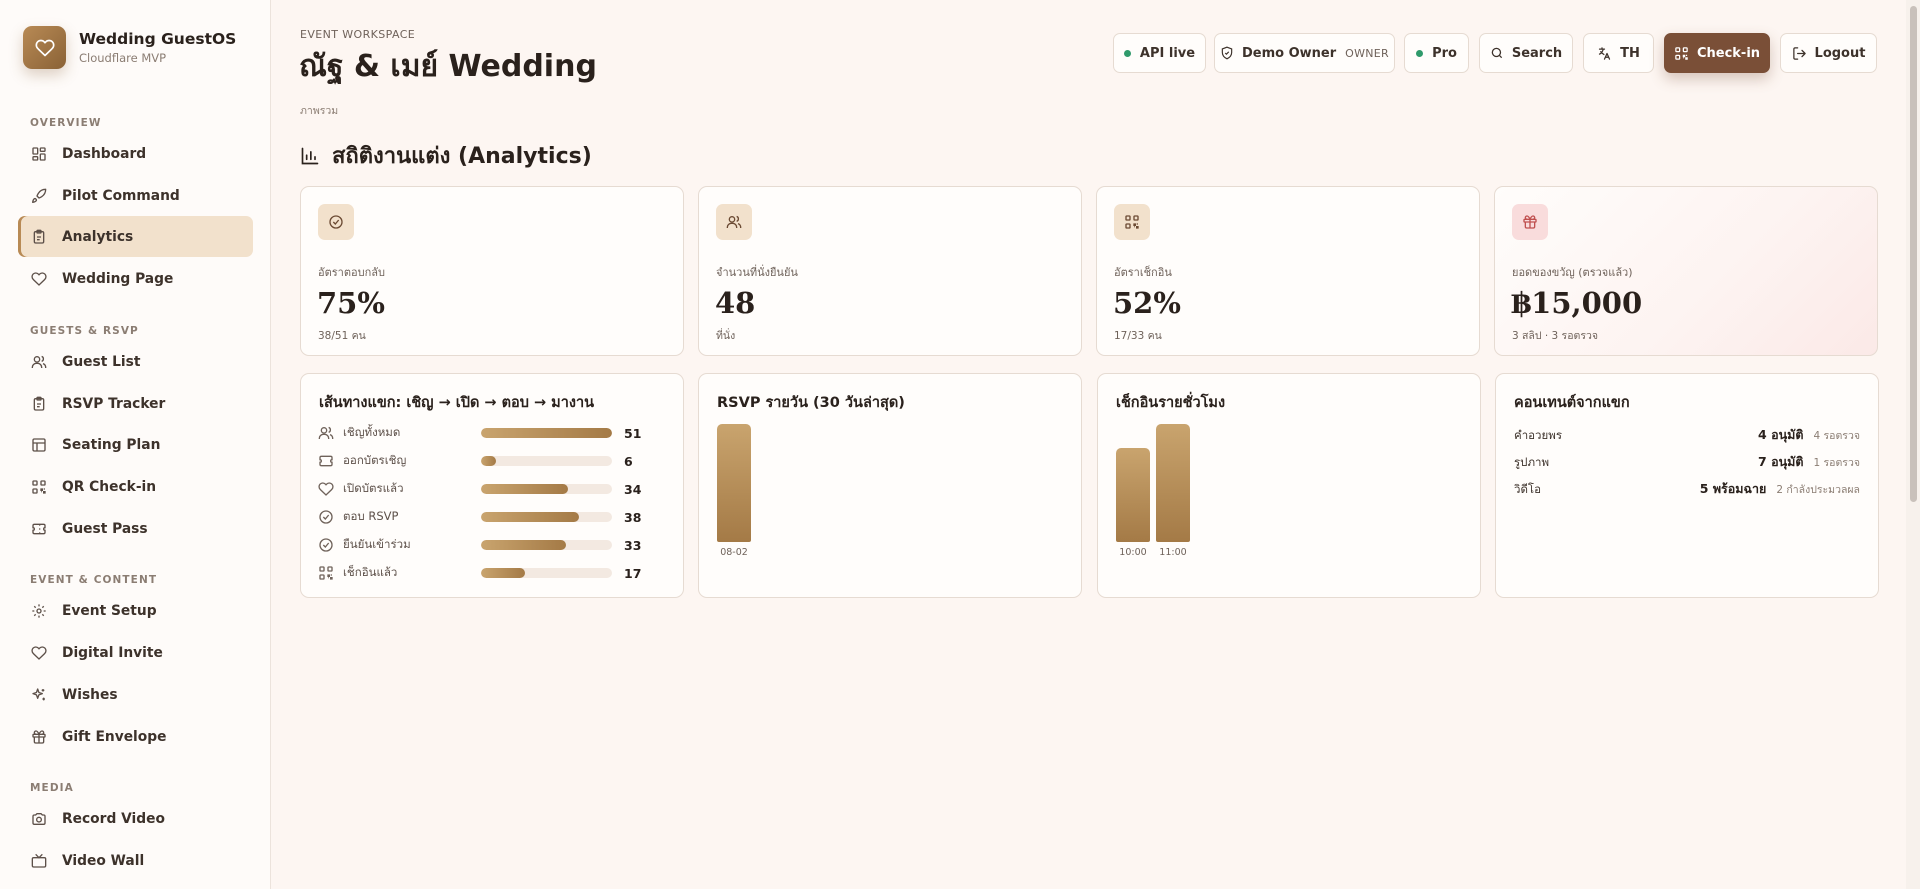  I want to click on search-button: Search, so click(1526, 53).